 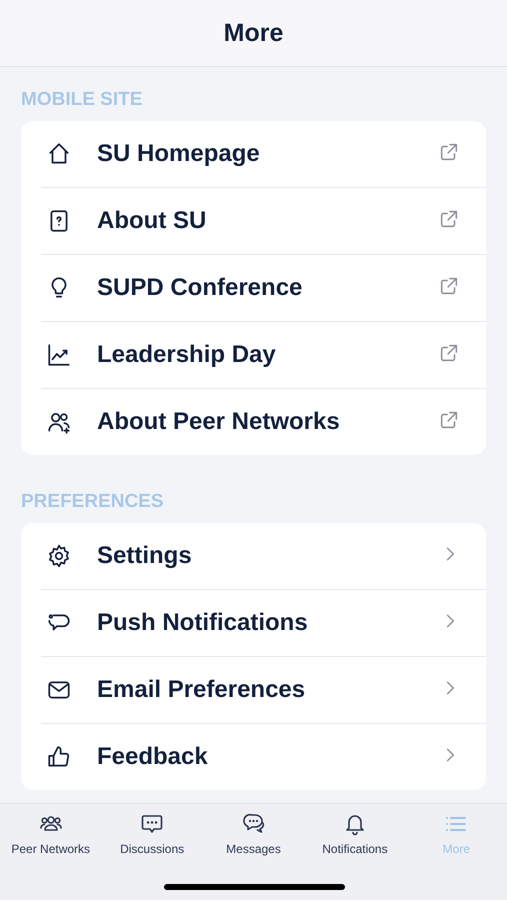 I want to click on tab: Peer Networks, so click(x=51, y=834).